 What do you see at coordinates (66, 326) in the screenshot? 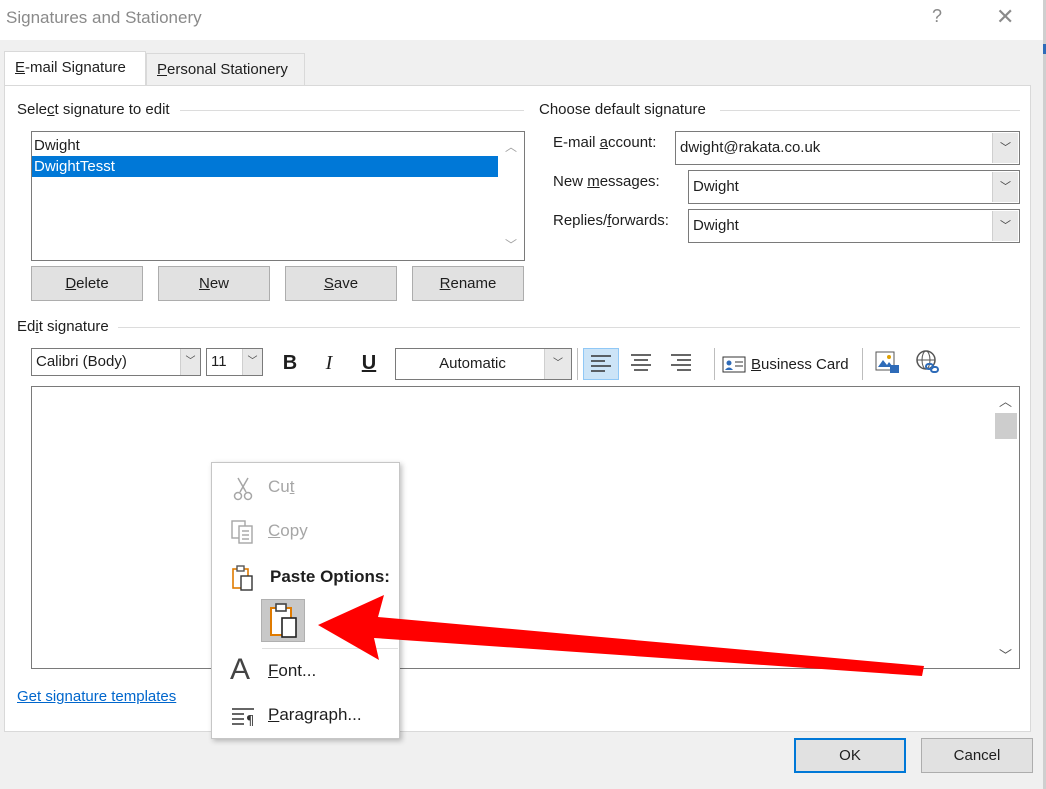
I see `edit-signature-heading: Edit signature` at bounding box center [66, 326].